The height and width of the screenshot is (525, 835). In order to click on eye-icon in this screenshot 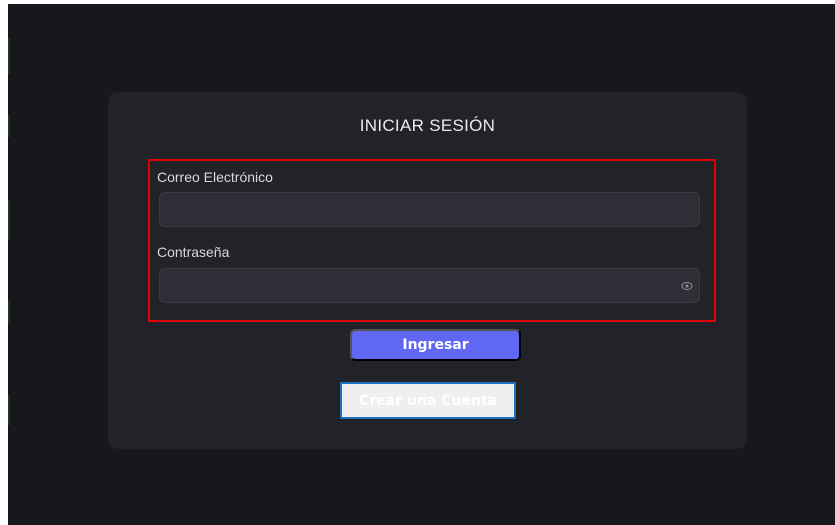, I will do `click(687, 286)`.